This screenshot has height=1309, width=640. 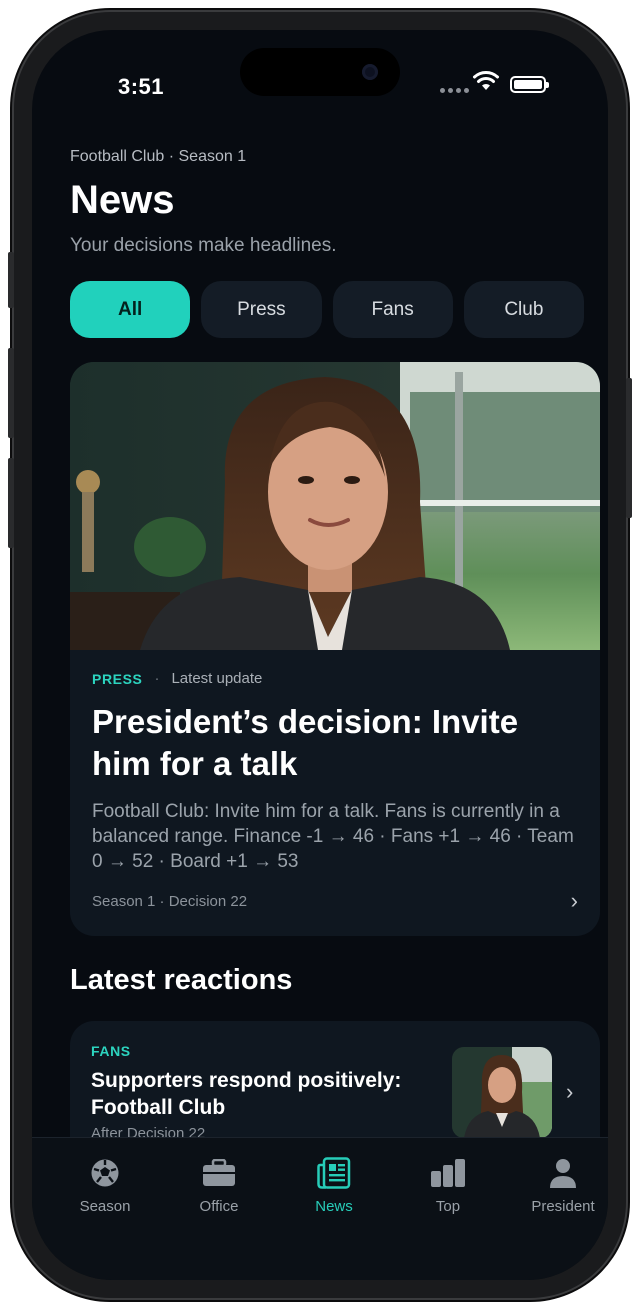 I want to click on battery-icon, so click(x=529, y=84).